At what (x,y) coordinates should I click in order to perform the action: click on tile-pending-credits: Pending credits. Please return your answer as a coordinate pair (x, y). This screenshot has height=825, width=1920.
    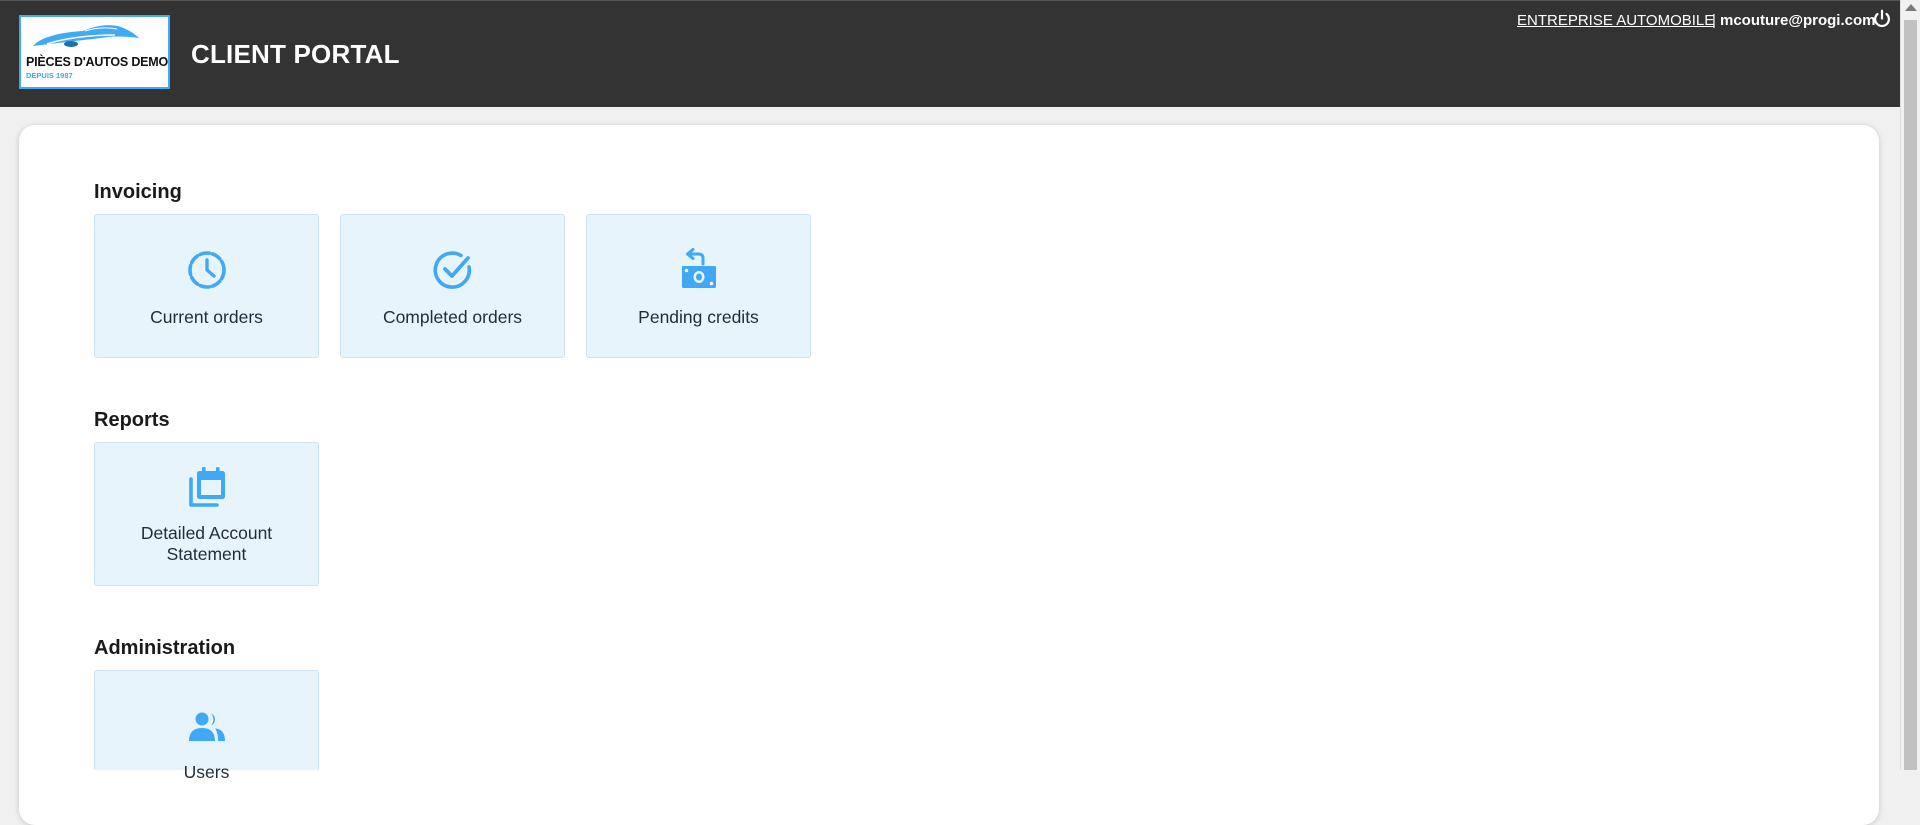
    Looking at the image, I should click on (698, 286).